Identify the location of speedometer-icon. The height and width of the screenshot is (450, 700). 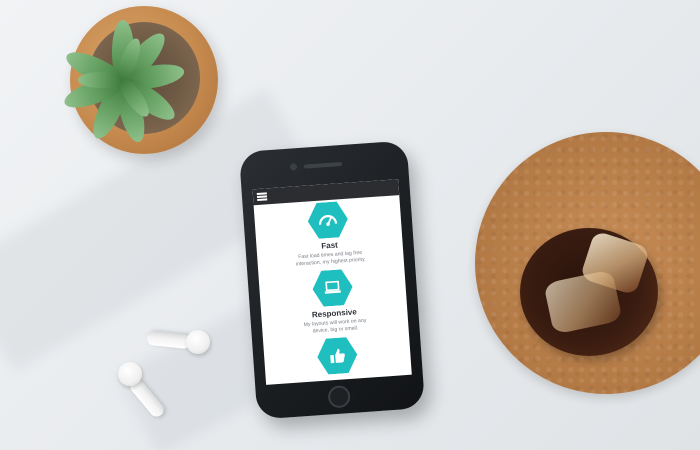
(327, 219).